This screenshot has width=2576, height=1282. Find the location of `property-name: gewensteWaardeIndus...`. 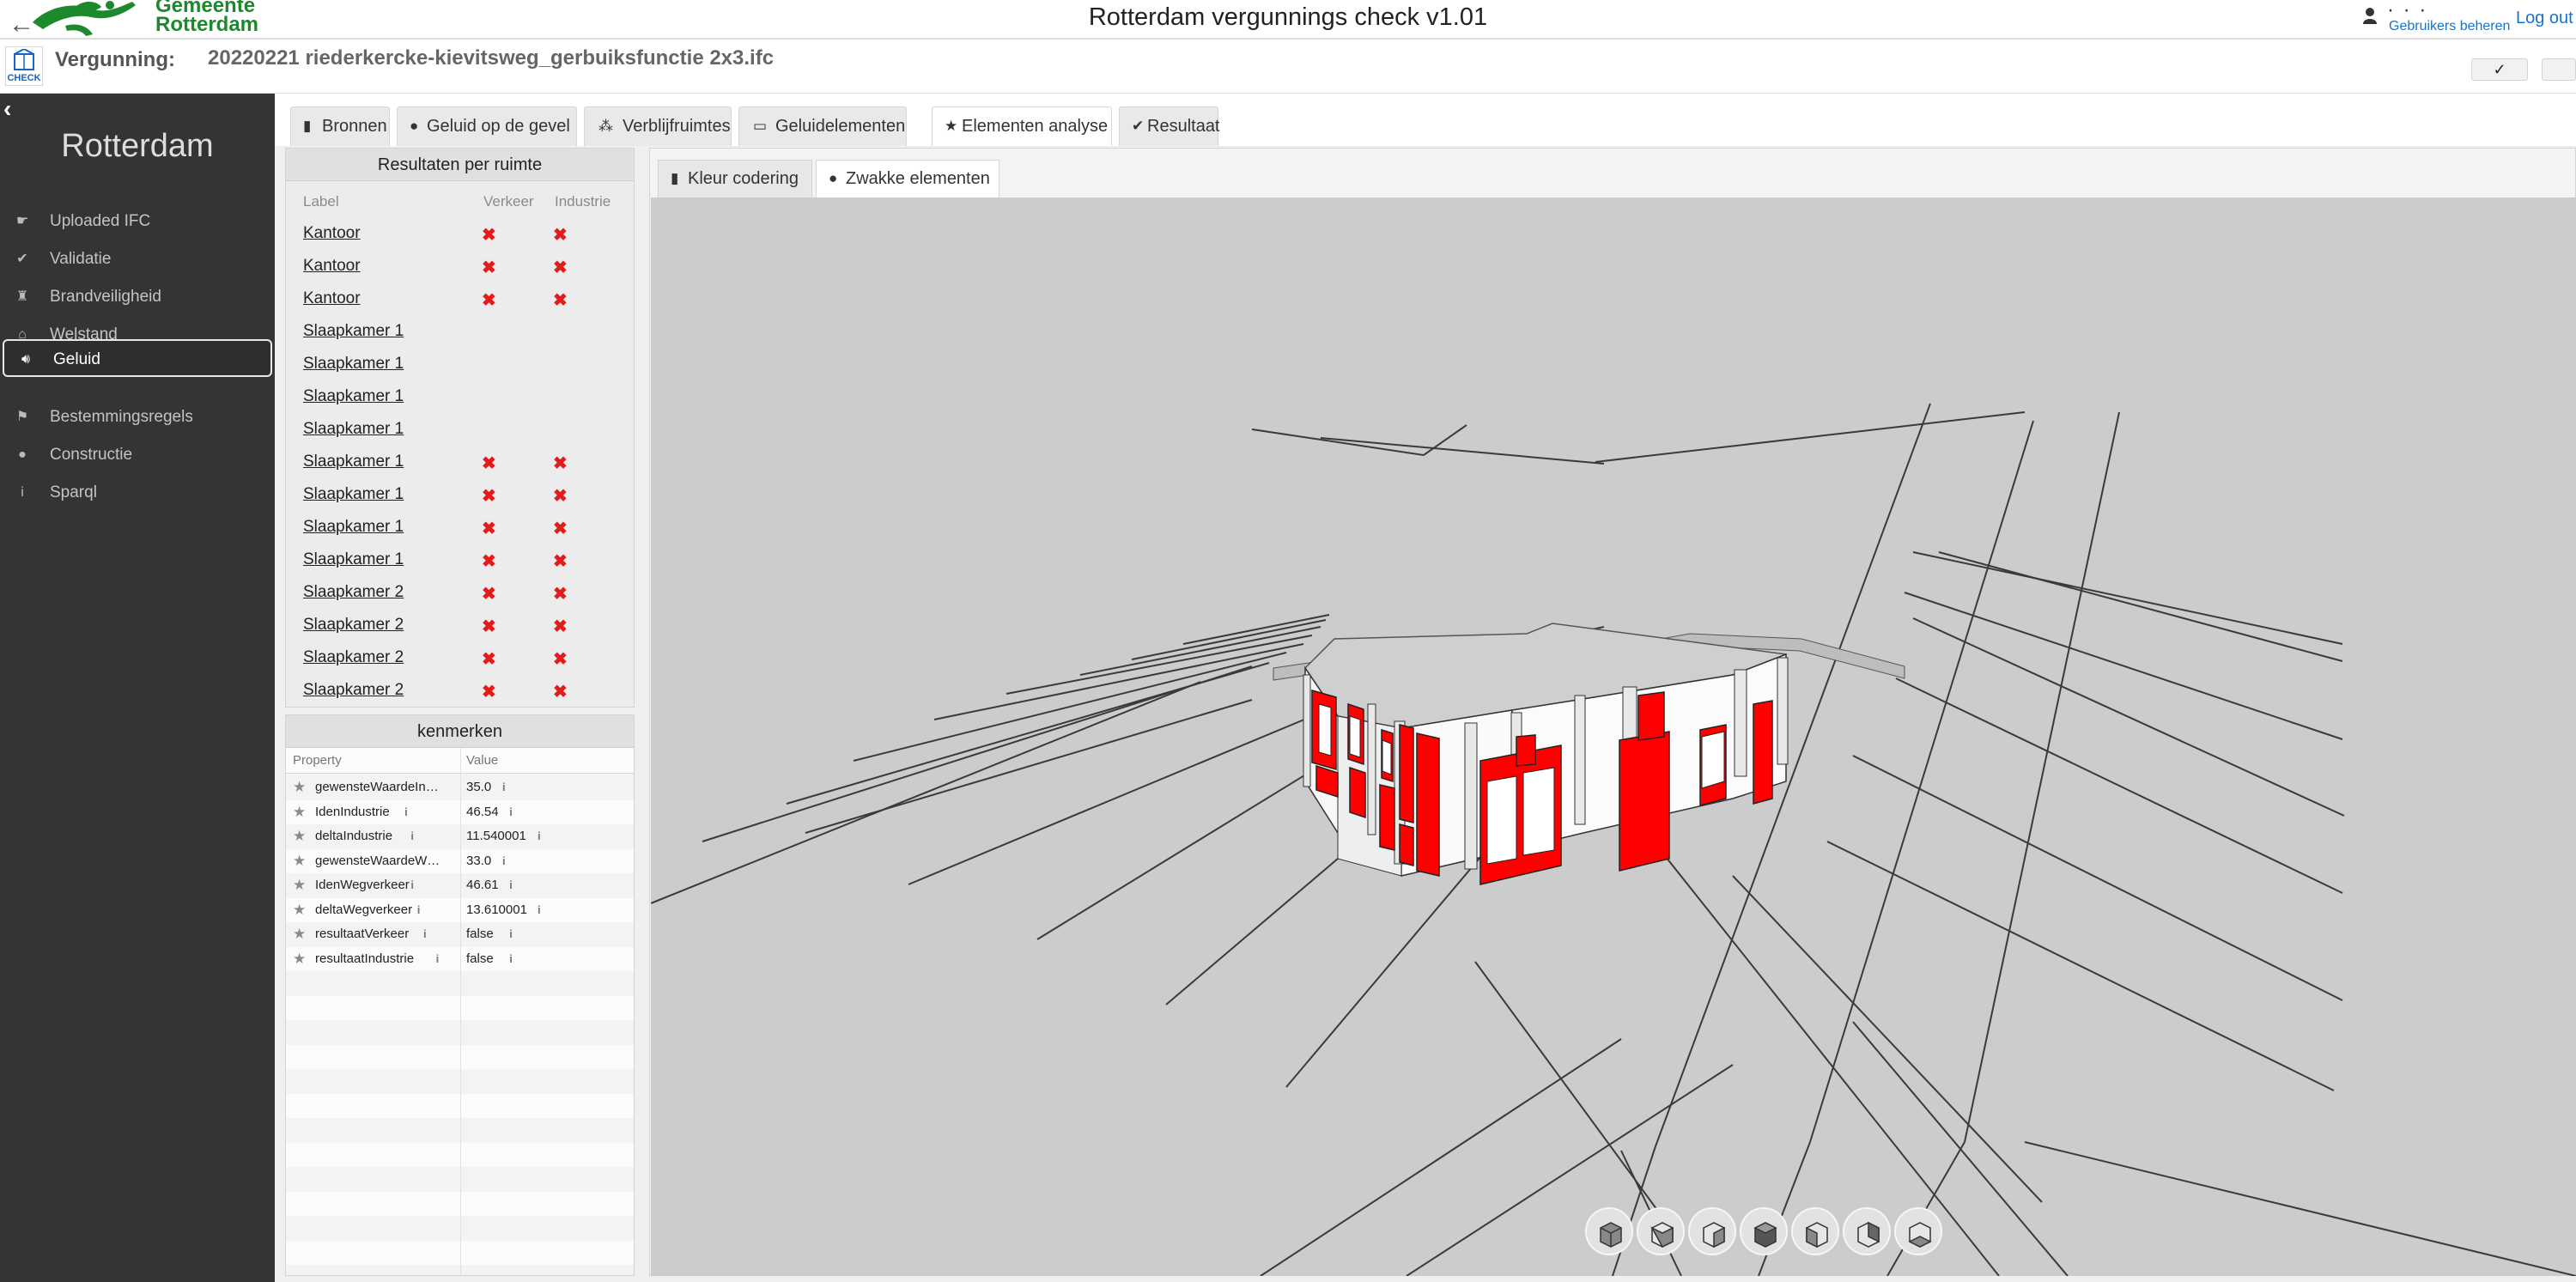

property-name: gewensteWaardeIndus... is located at coordinates (379, 787).